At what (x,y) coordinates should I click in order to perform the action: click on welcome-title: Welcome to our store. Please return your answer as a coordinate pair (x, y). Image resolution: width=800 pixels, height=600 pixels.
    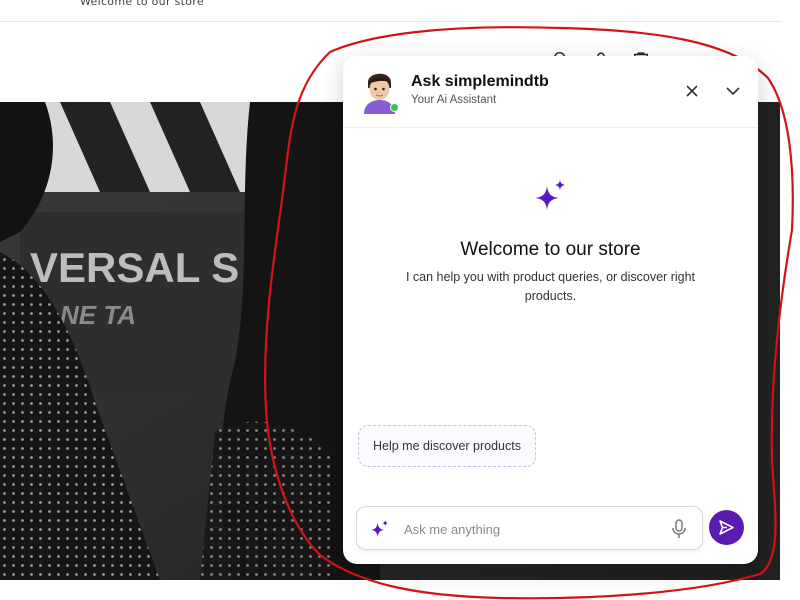
    Looking at the image, I should click on (550, 249).